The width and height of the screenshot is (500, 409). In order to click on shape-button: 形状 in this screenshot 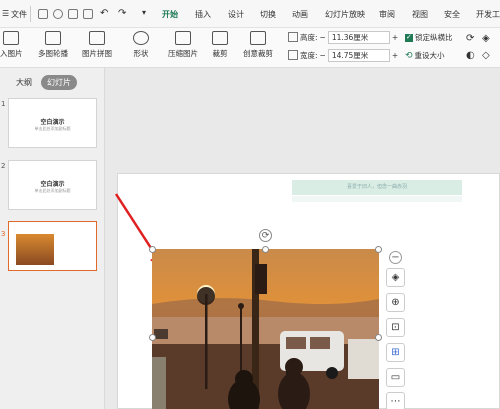, I will do `click(141, 44)`.